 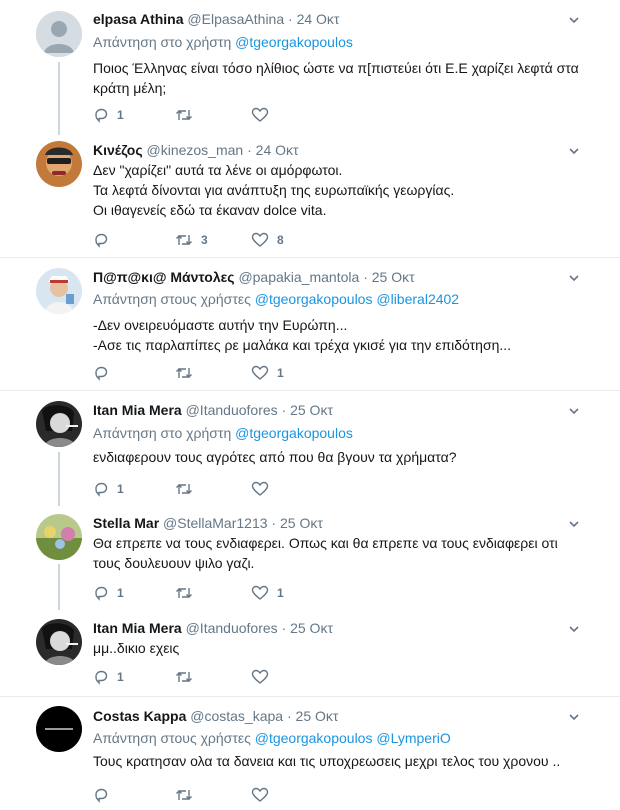 I want to click on tweet-header: elpasa Athina @ElpasaAthina · 24 Οκτ, so click(x=216, y=19).